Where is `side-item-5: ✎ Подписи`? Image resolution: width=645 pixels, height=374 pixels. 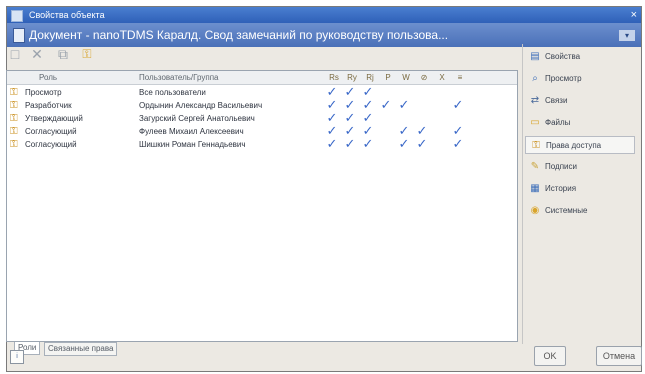
side-item-5: ✎ Подписи is located at coordinates (580, 167).